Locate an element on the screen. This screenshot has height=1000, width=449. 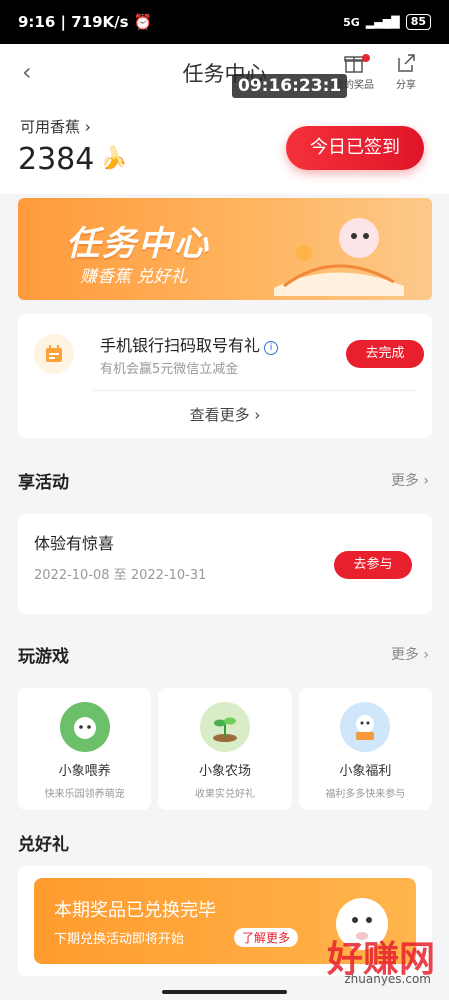
task-title: 手机银行扫码取号有礼 i is located at coordinates (189, 344).